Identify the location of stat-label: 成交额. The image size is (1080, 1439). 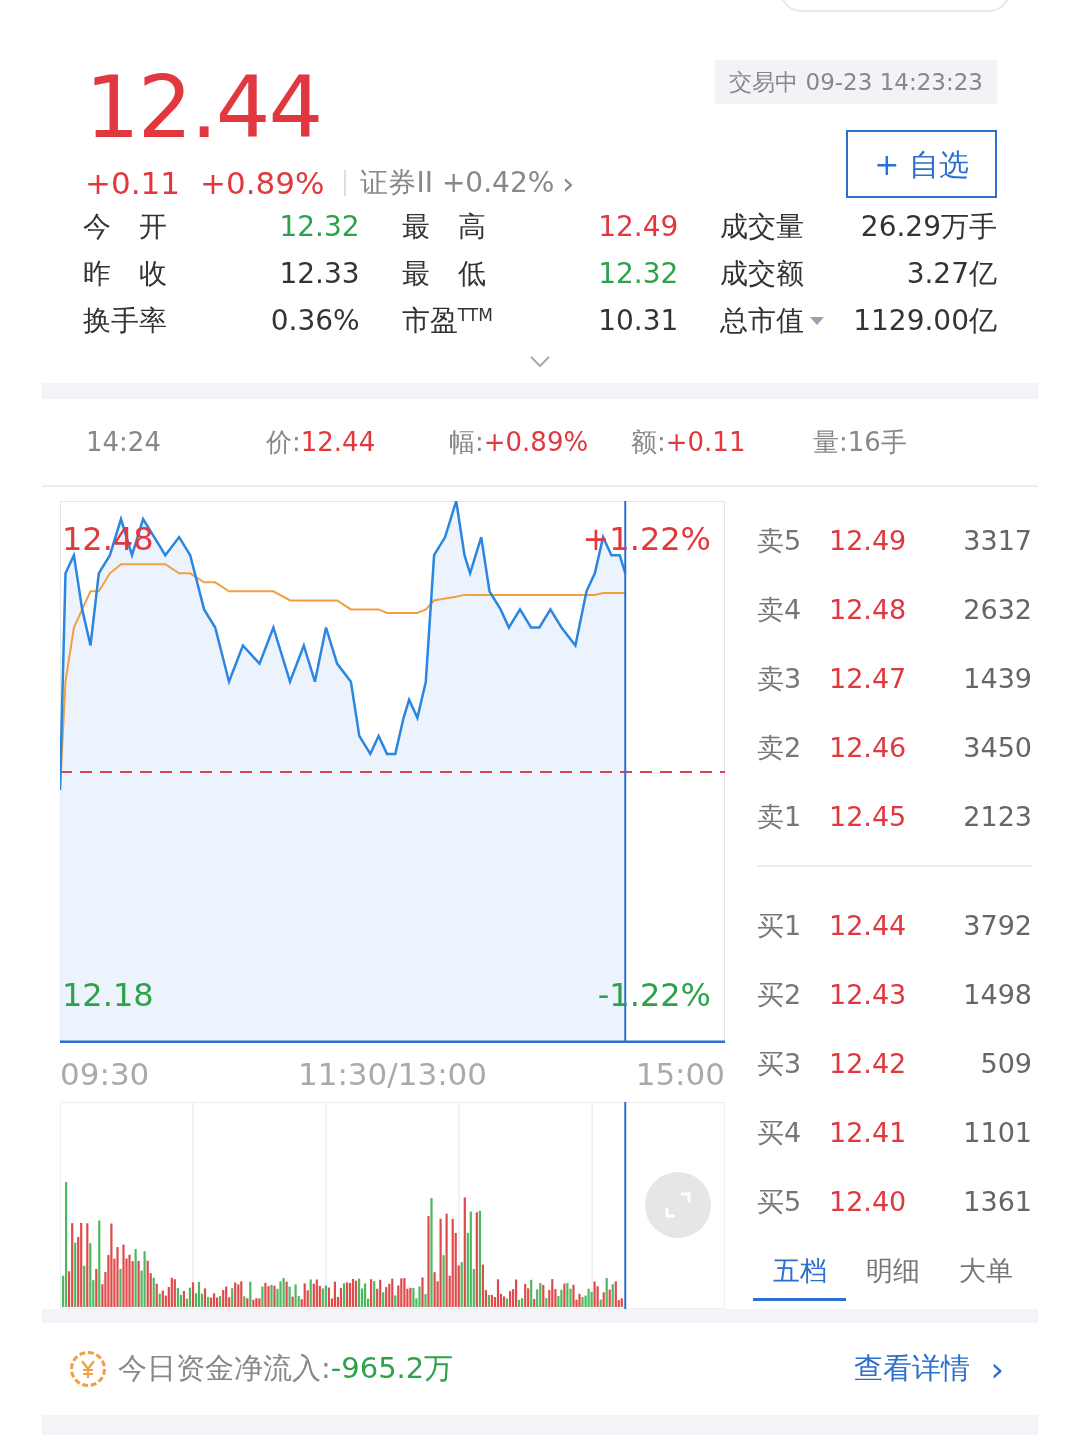
(762, 273).